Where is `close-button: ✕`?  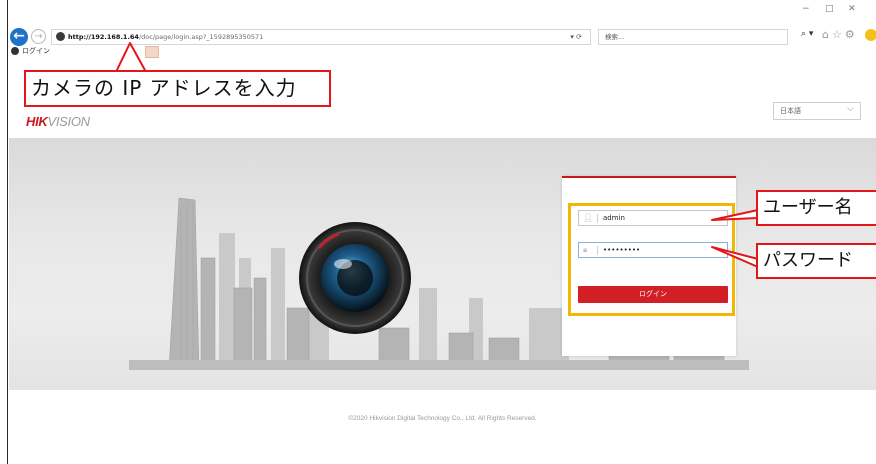
close-button: ✕ is located at coordinates (852, 9).